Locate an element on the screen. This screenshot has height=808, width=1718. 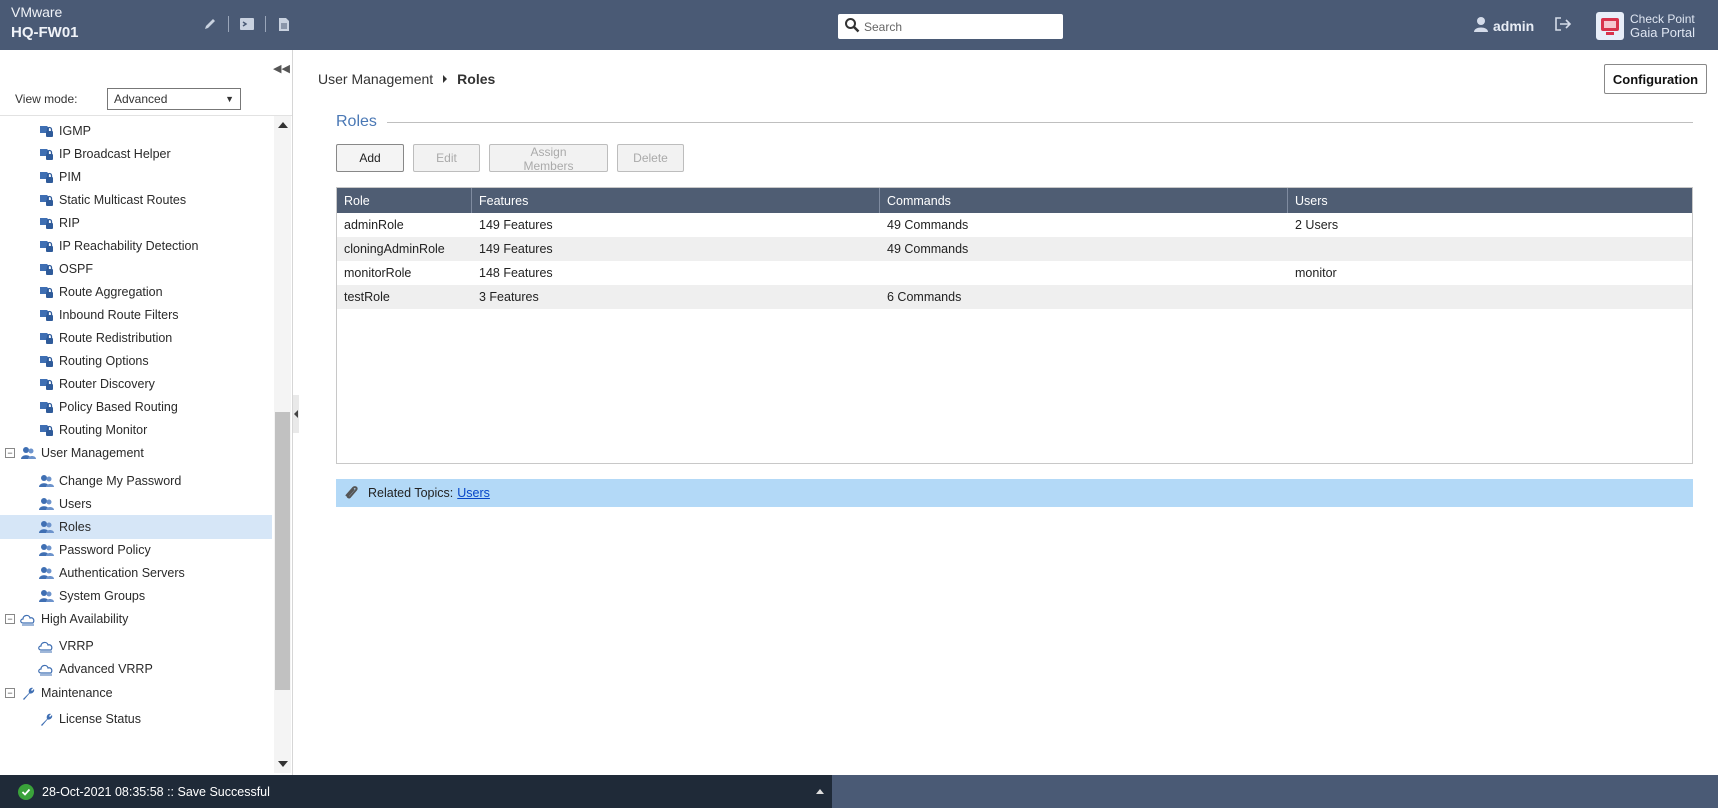
sidebar-item-high-availability: − High Availability is located at coordinates (136, 619).